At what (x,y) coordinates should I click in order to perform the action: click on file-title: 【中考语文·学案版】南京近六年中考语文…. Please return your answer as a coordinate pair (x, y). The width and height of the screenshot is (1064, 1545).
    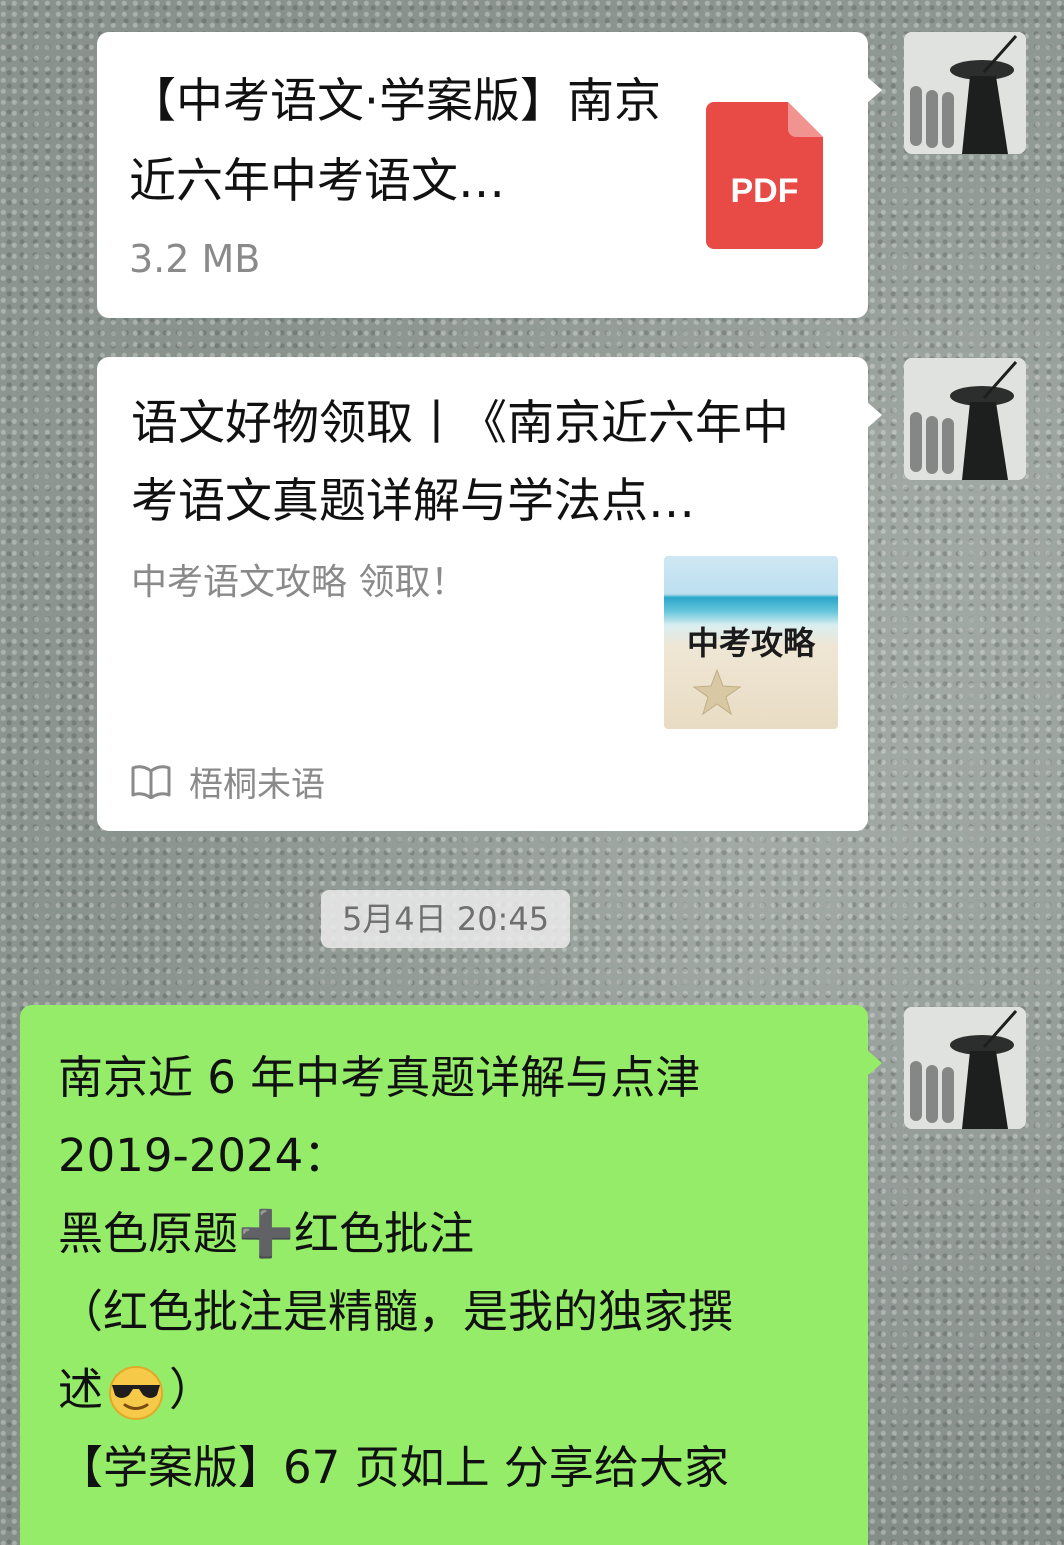
    Looking at the image, I should click on (395, 141).